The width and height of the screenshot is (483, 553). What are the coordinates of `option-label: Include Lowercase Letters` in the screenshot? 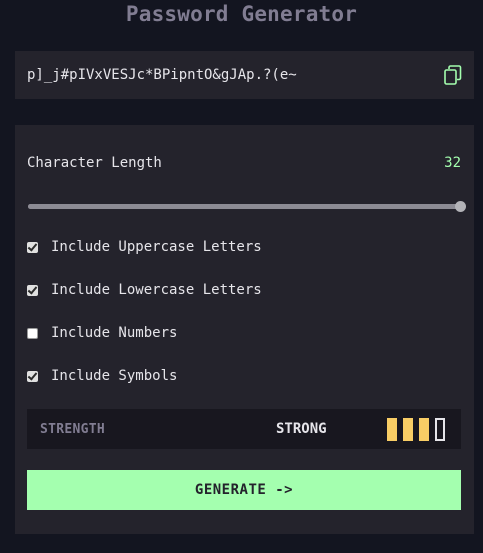 It's located at (156, 290).